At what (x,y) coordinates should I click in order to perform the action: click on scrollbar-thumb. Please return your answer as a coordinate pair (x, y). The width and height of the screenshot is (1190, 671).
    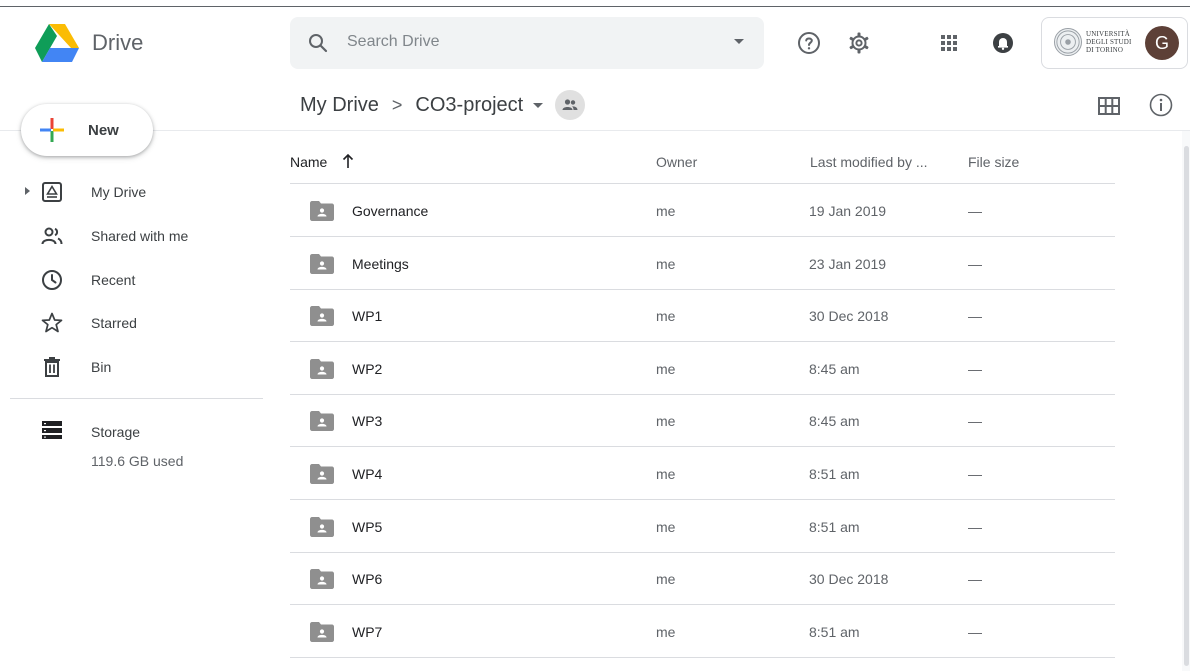
    Looking at the image, I should click on (1186, 406).